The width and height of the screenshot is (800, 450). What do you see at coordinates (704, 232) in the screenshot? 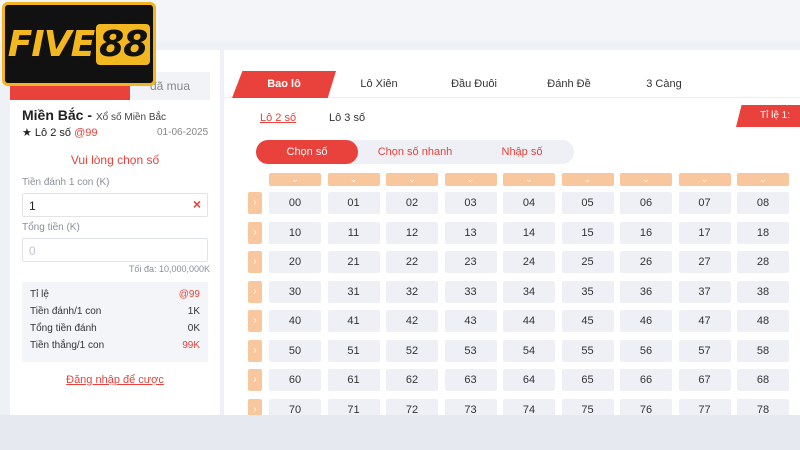
I see `number-cell: 17` at bounding box center [704, 232].